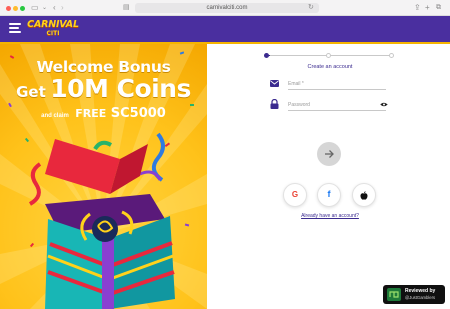  I want to click on apple-signin-button, so click(364, 195).